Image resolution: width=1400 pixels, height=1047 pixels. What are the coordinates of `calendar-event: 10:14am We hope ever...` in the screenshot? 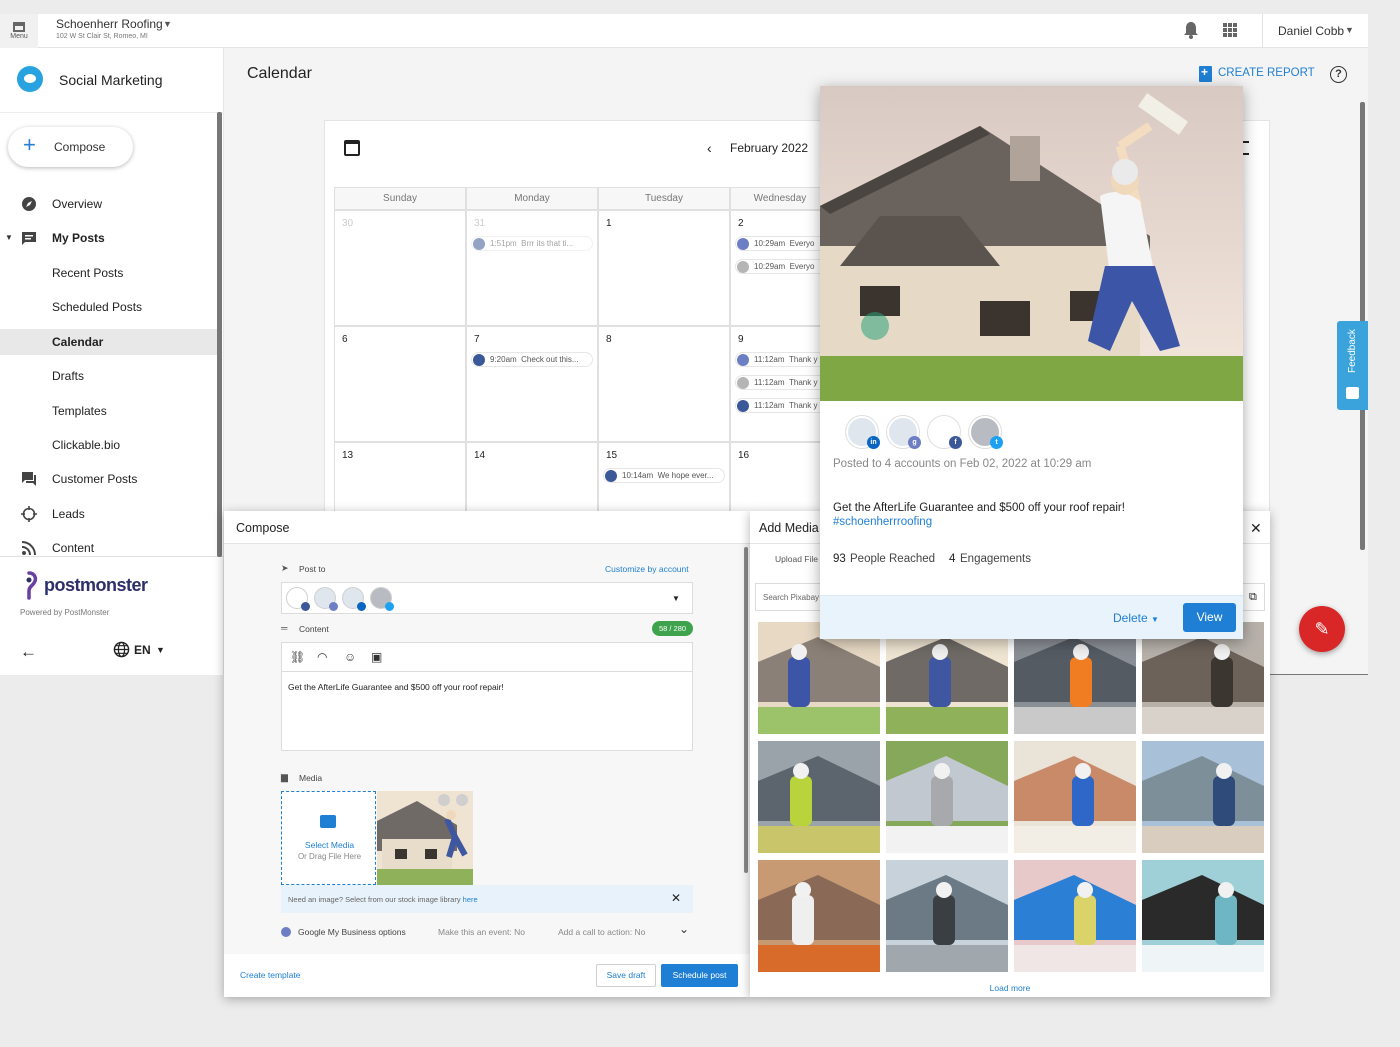 It's located at (664, 475).